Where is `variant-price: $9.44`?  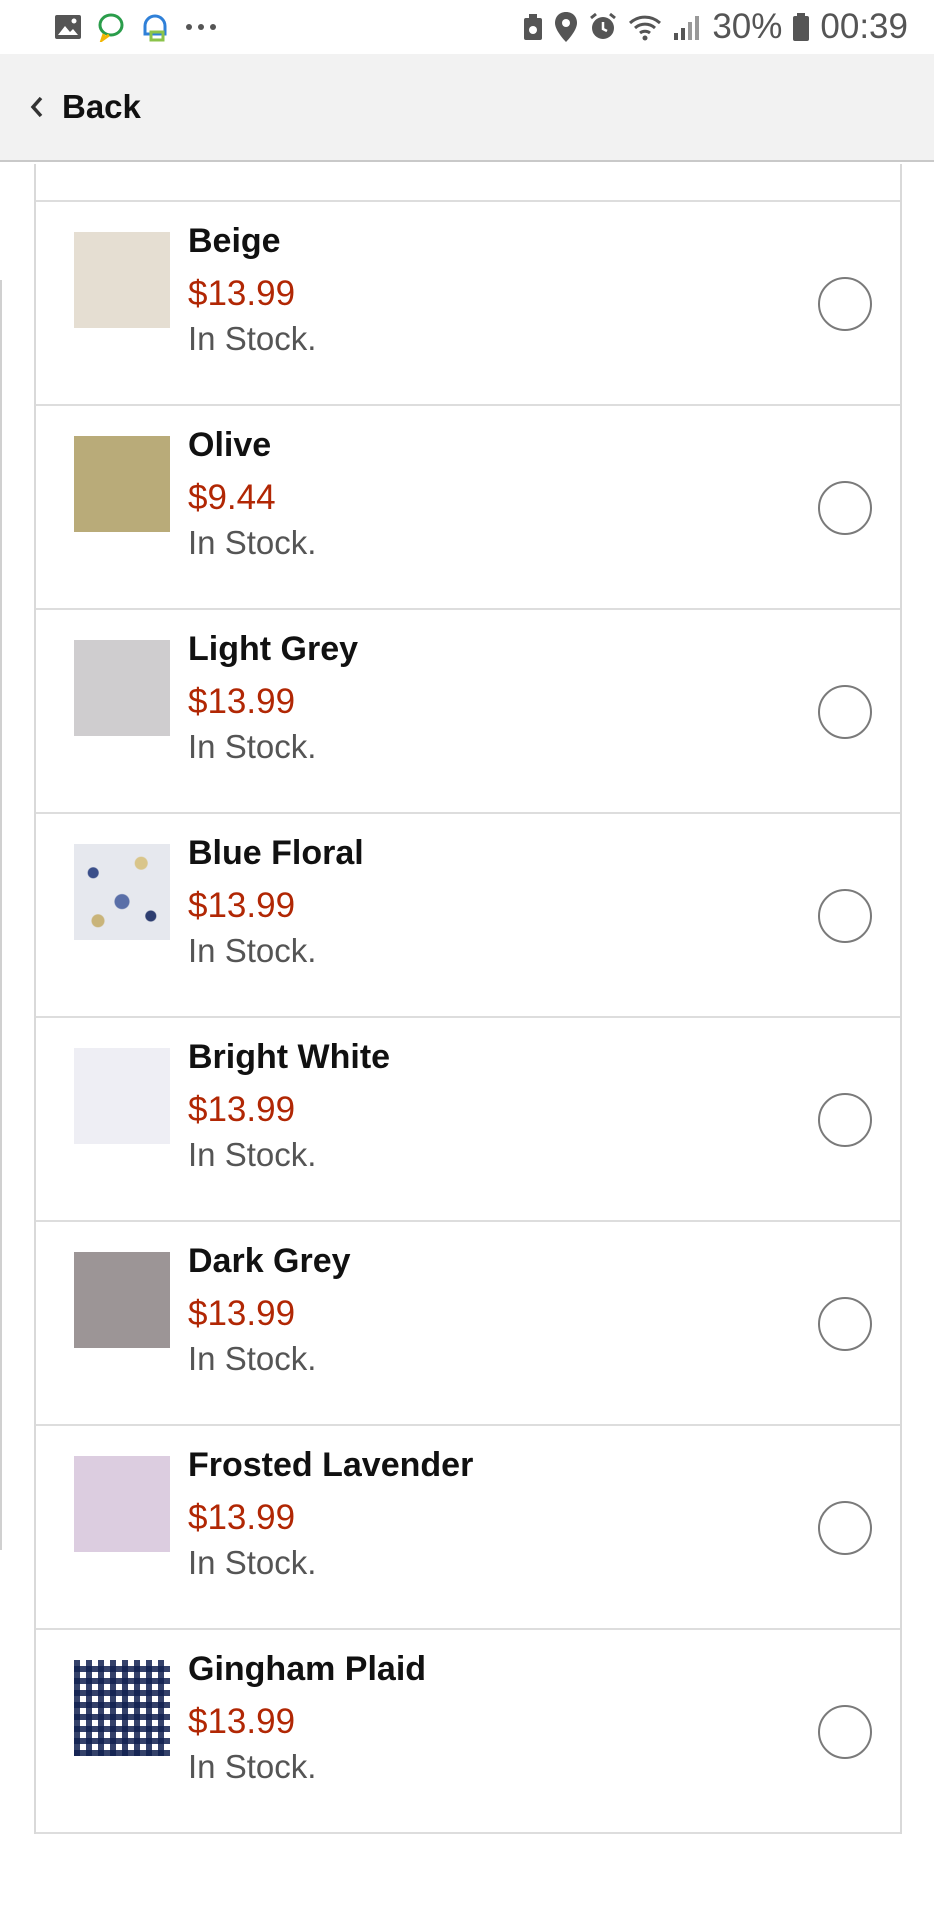
variant-price: $9.44 is located at coordinates (232, 497).